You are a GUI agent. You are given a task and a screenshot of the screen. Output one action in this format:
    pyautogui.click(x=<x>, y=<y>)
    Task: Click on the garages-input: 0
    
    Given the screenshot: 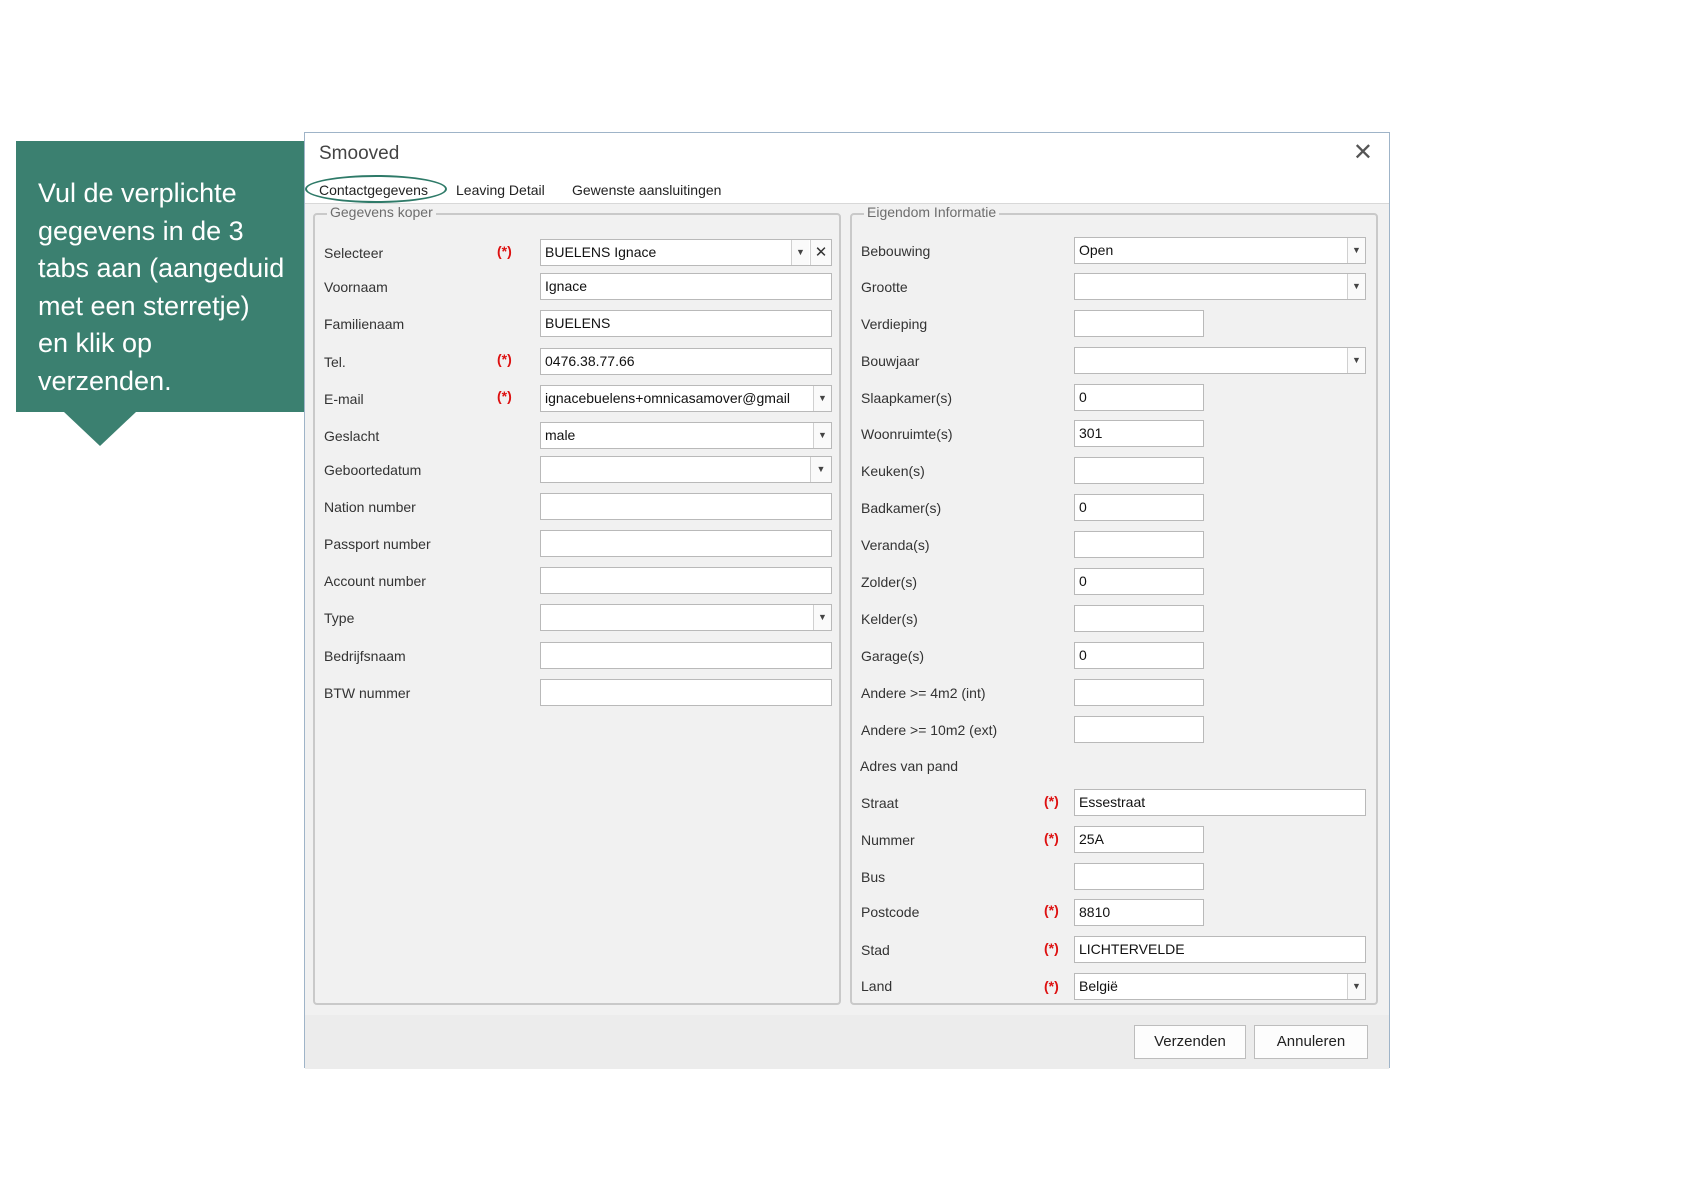 What is the action you would take?
    pyautogui.click(x=1139, y=655)
    